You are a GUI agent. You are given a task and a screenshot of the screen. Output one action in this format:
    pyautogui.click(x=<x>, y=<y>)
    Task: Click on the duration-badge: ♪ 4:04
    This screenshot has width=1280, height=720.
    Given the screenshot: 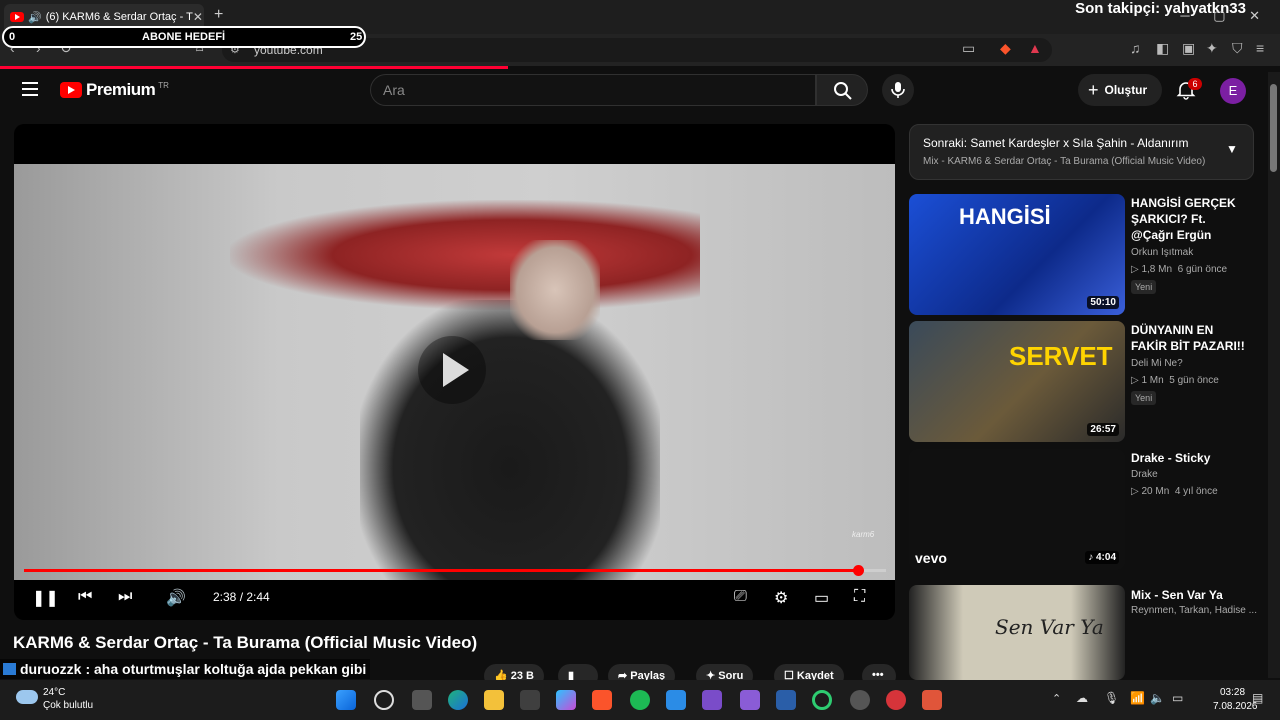 What is the action you would take?
    pyautogui.click(x=1102, y=557)
    